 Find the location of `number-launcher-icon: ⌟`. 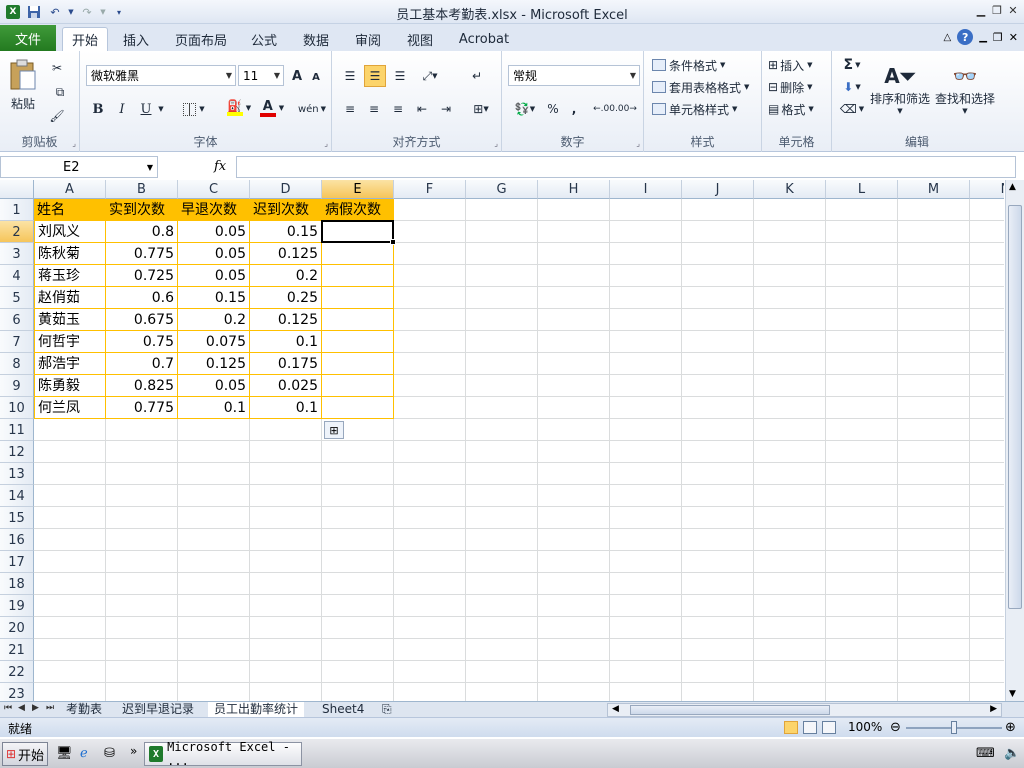

number-launcher-icon: ⌟ is located at coordinates (638, 143).